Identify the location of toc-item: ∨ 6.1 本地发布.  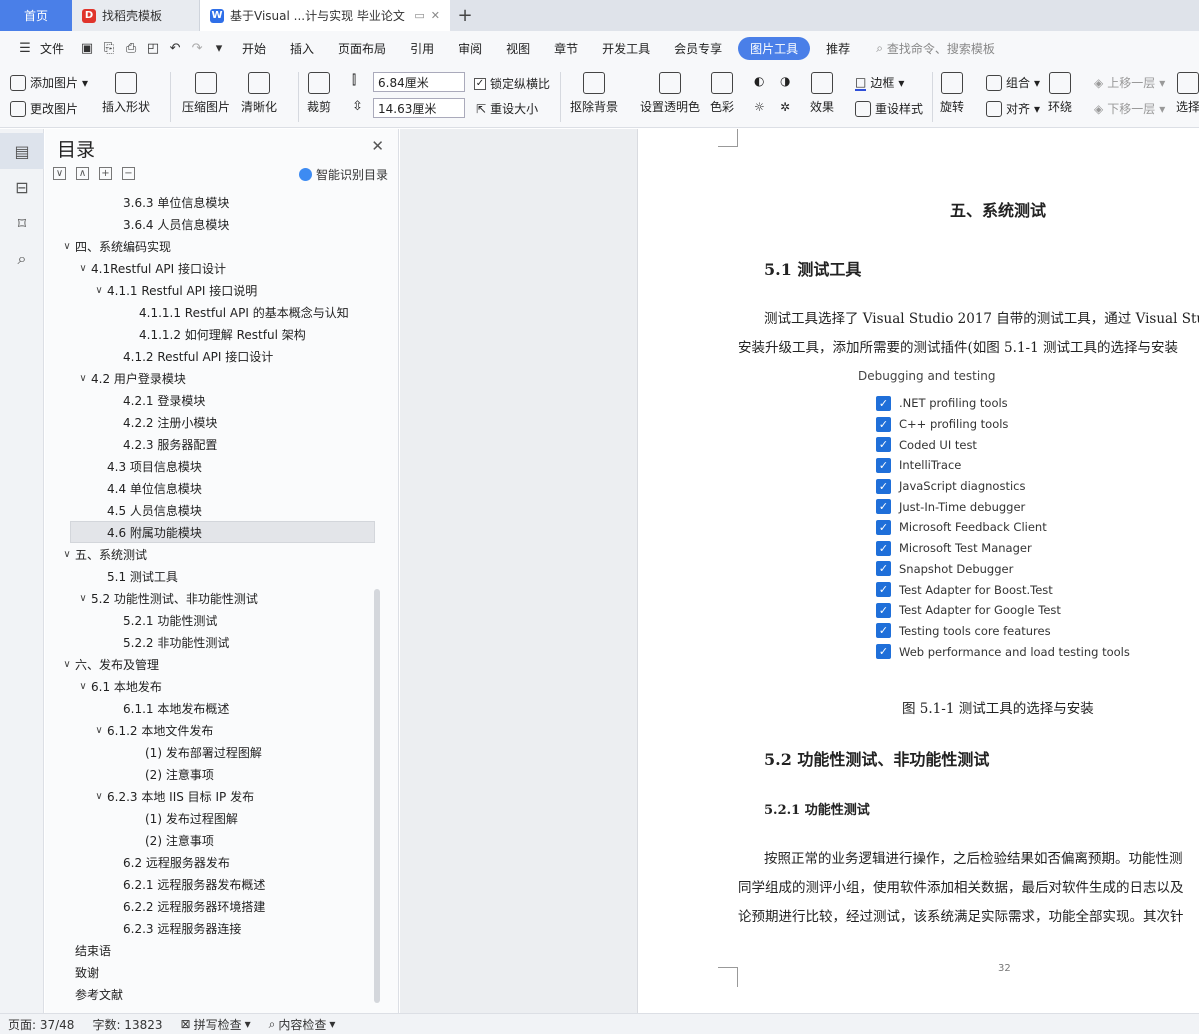
(215, 686).